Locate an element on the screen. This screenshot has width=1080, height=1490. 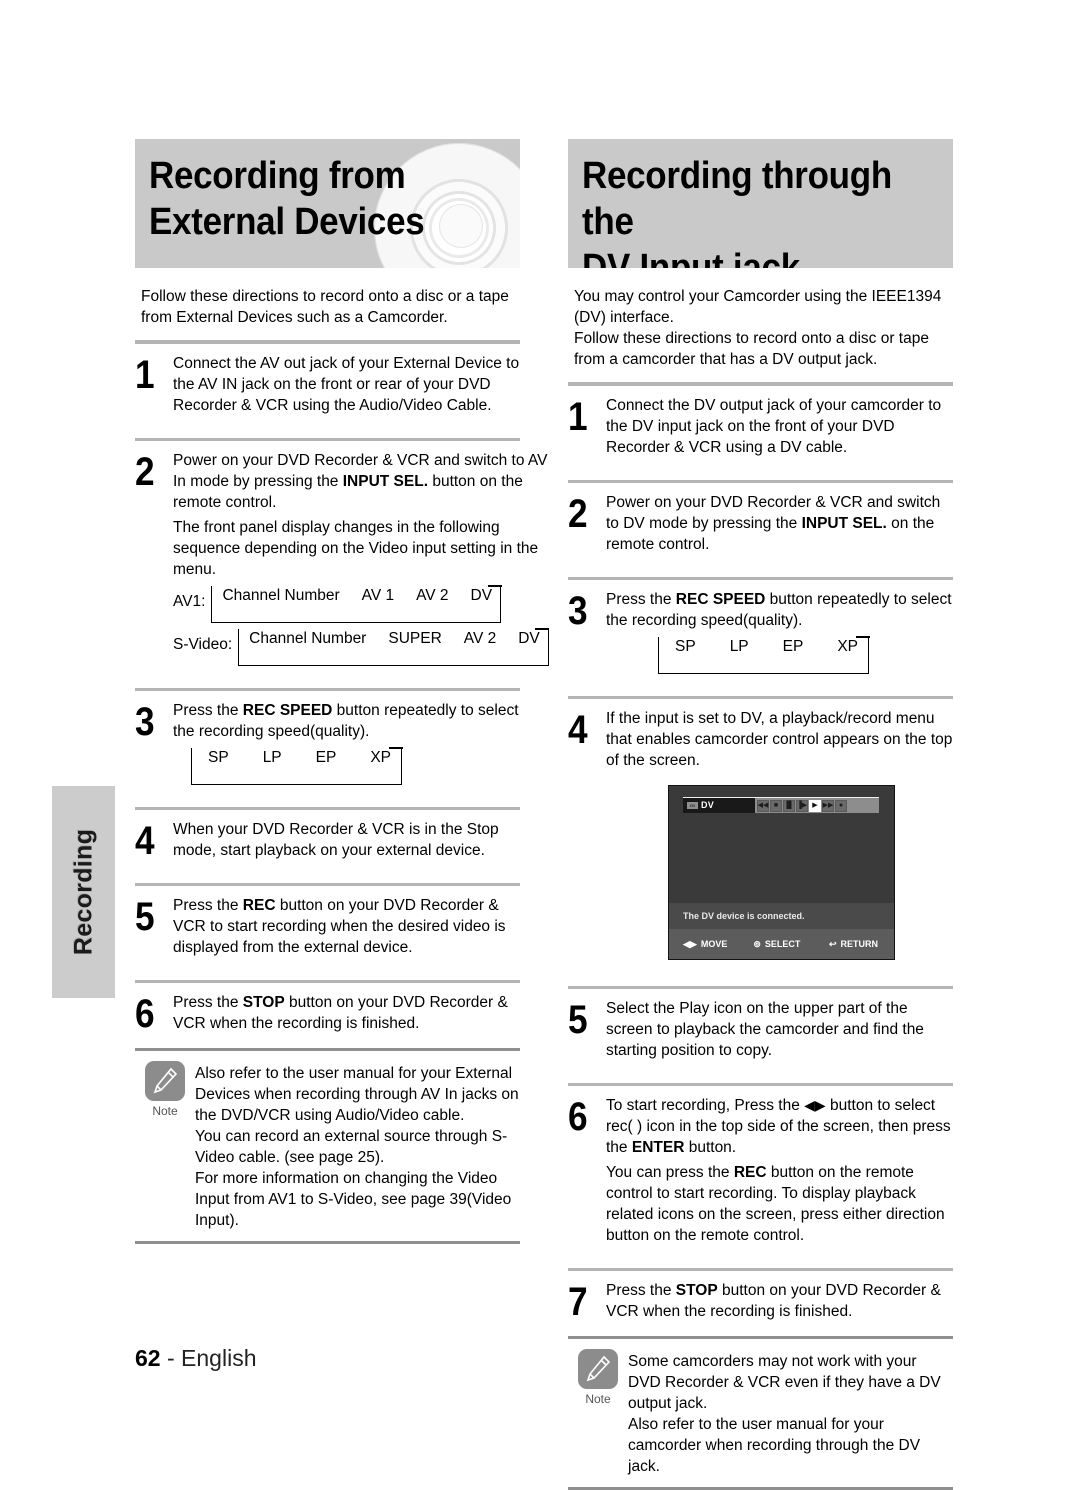
dv-help-bar: ◀▶ MOVE ⊚ SELECT ↩ RETURN is located at coordinates (781, 944).